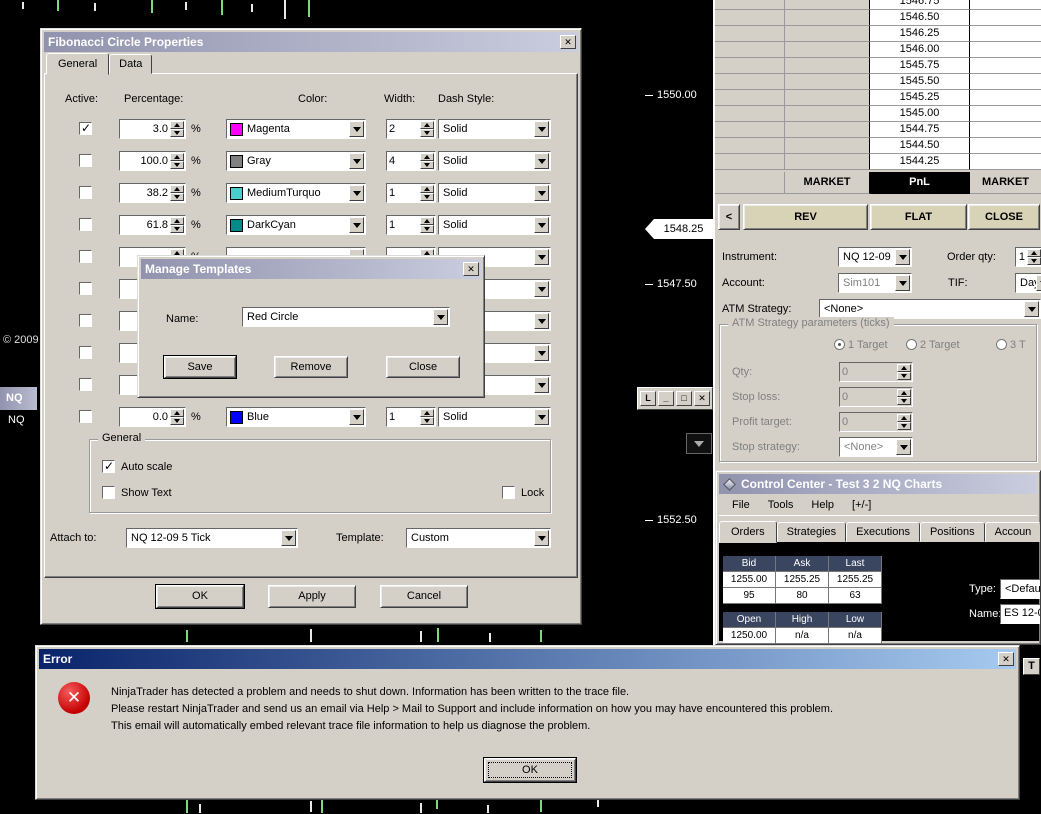 The height and width of the screenshot is (814, 1041). I want to click on fibonacci-dialog-titlebar: Fibonacci Circle Properties ✕, so click(311, 42).